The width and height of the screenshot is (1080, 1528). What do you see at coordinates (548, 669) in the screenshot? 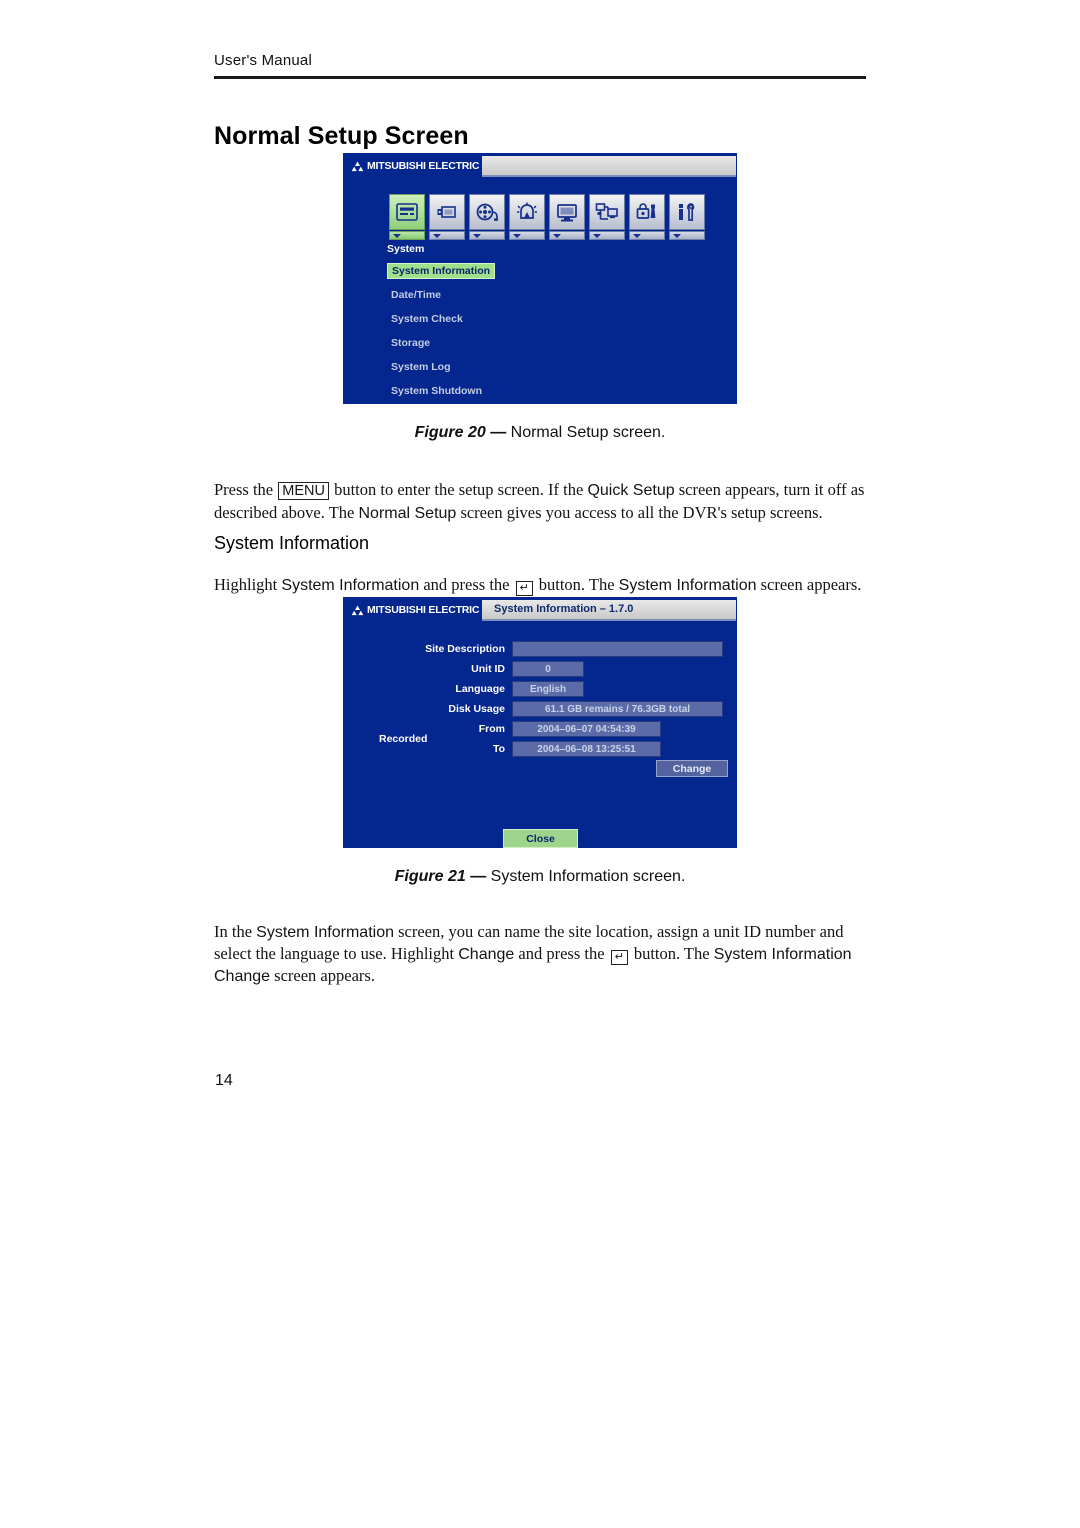
I see `unit-id-field: 0` at bounding box center [548, 669].